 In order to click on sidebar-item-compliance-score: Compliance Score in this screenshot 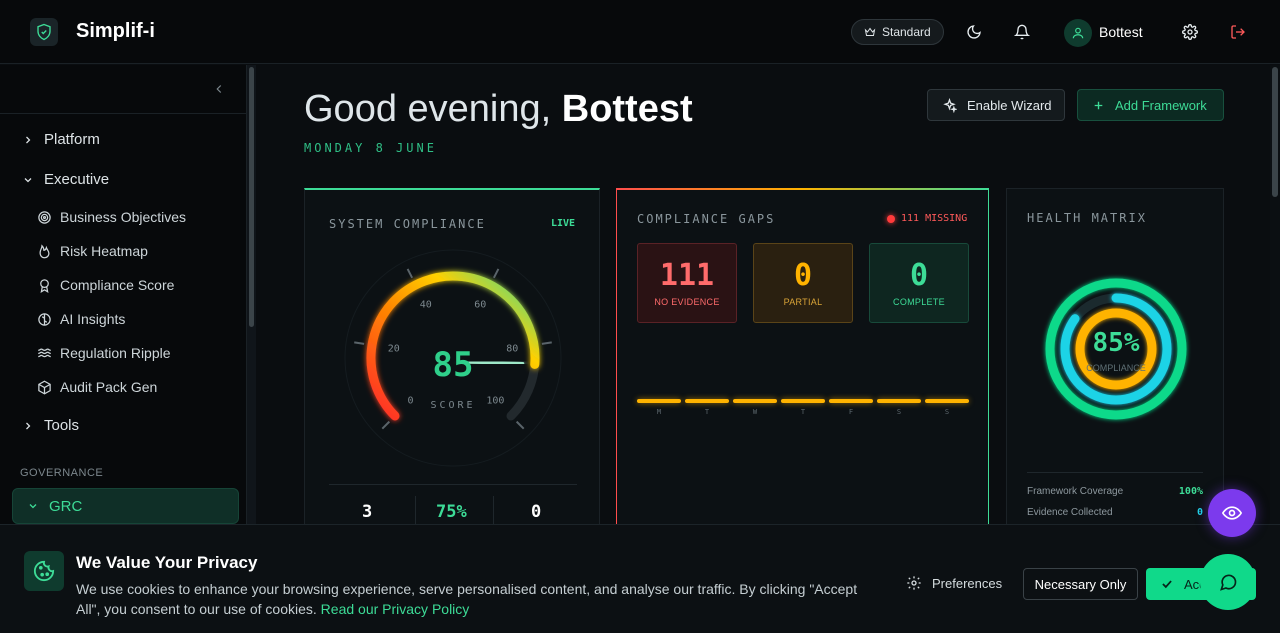, I will do `click(105, 285)`.